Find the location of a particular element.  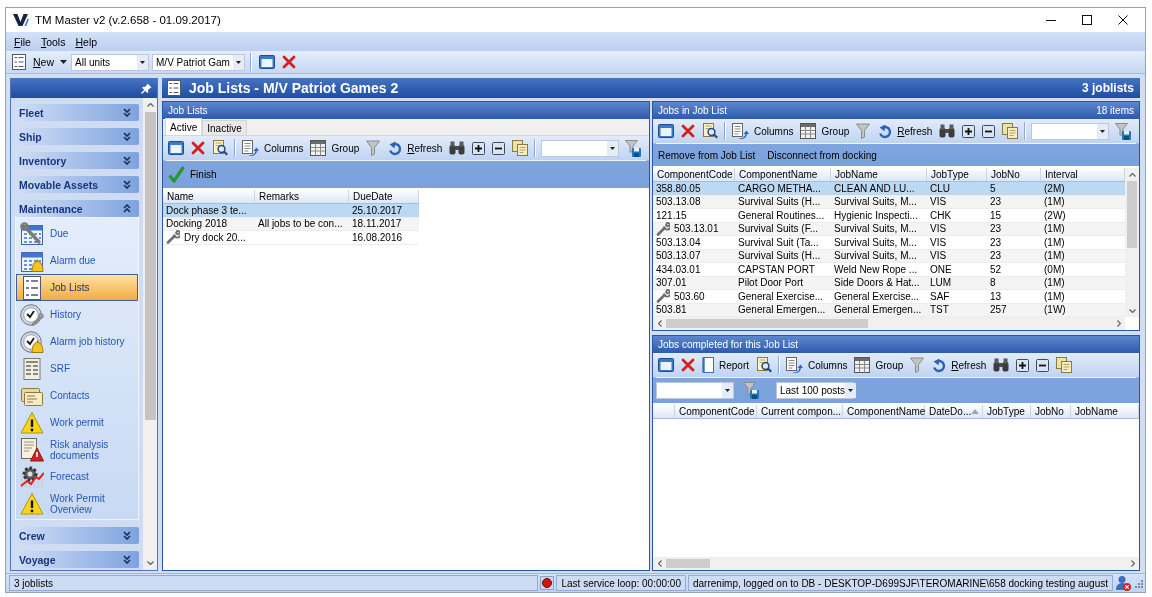

vessel-dropdown: M/V Patriot Gam is located at coordinates (198, 62).